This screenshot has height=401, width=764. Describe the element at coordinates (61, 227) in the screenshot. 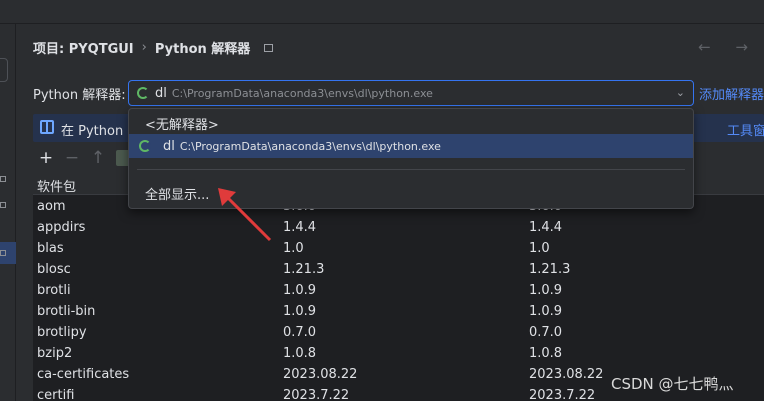

I see `package-name: appdirs` at that location.